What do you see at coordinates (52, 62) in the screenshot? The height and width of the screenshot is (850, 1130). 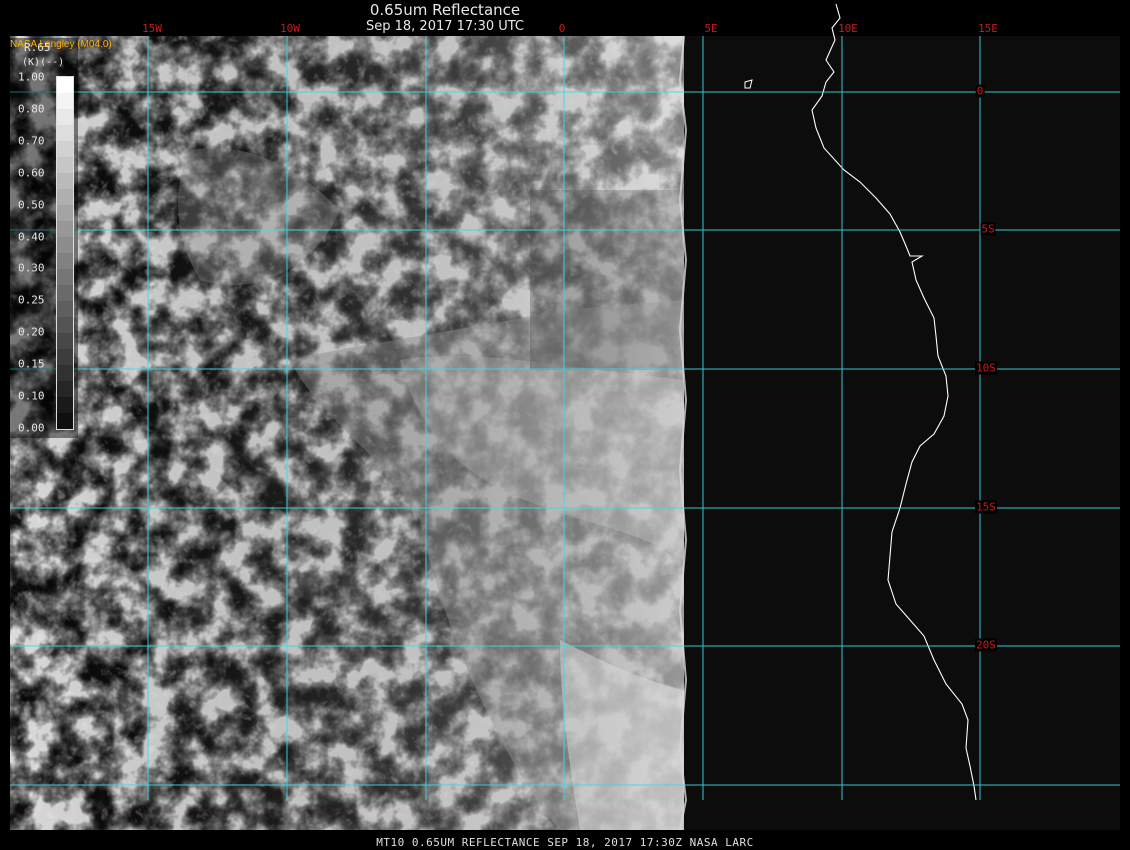 I see `legend-unit-text: (--)` at bounding box center [52, 62].